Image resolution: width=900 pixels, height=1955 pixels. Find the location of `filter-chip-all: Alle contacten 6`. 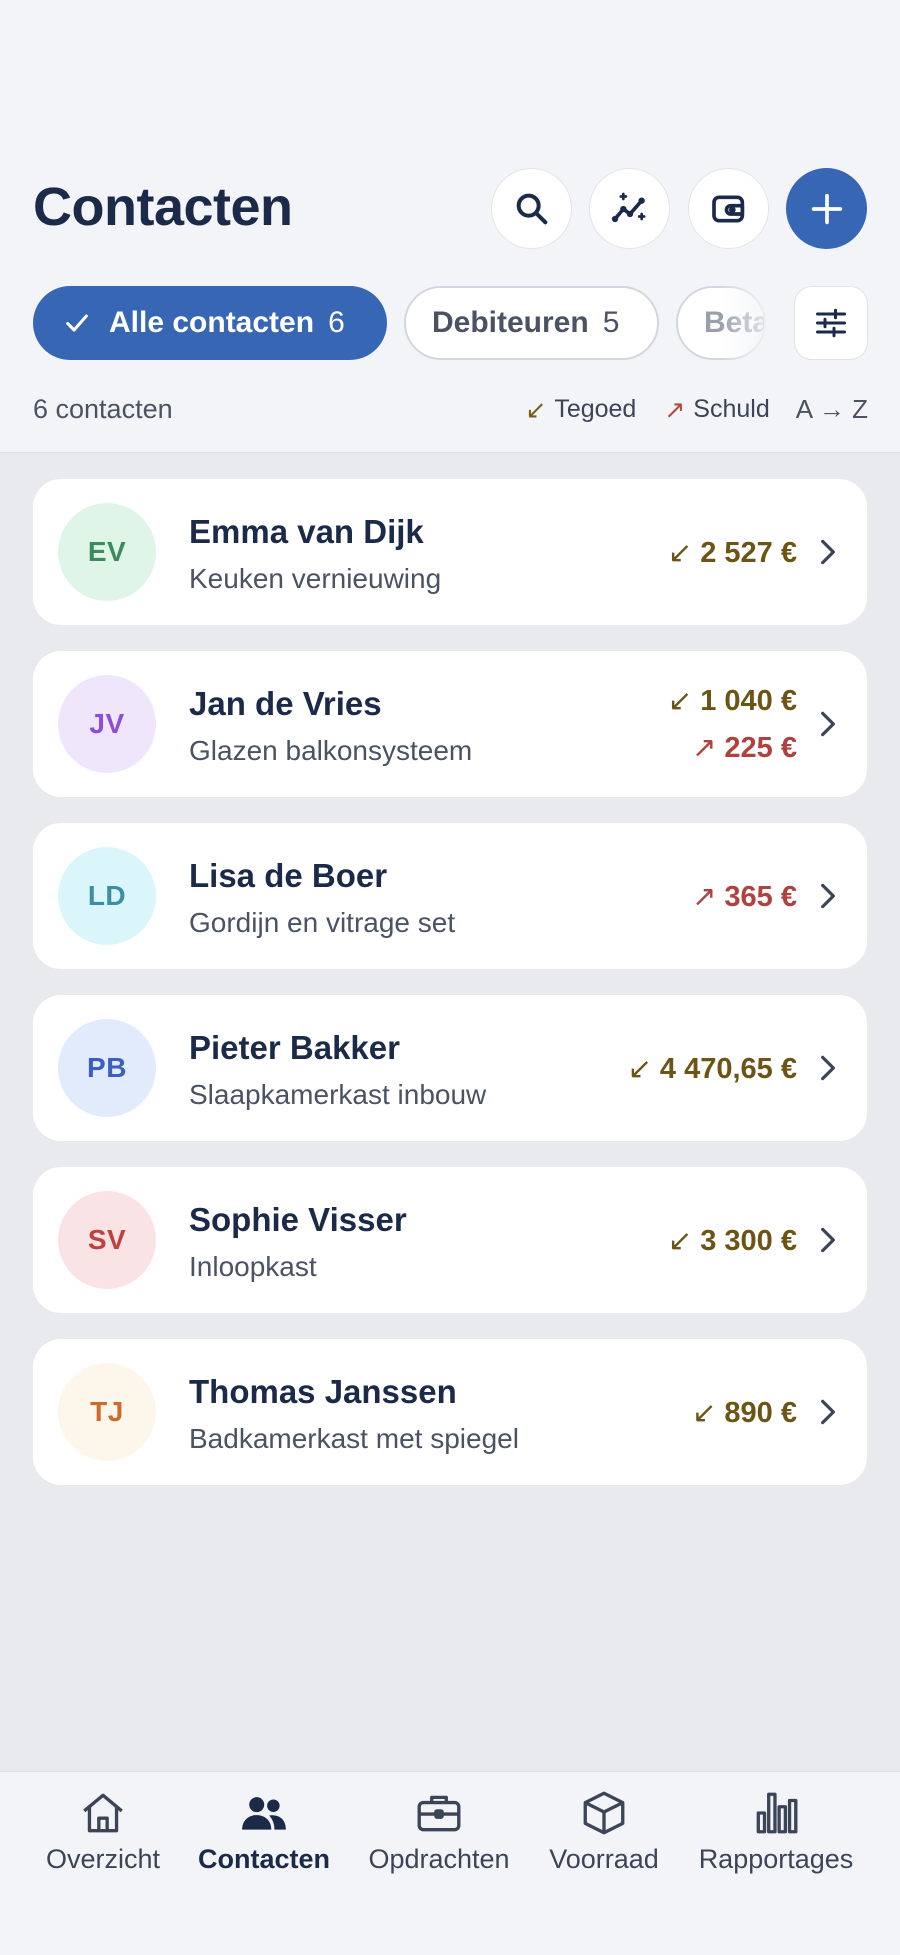

filter-chip-all: Alle contacten 6 is located at coordinates (210, 323).